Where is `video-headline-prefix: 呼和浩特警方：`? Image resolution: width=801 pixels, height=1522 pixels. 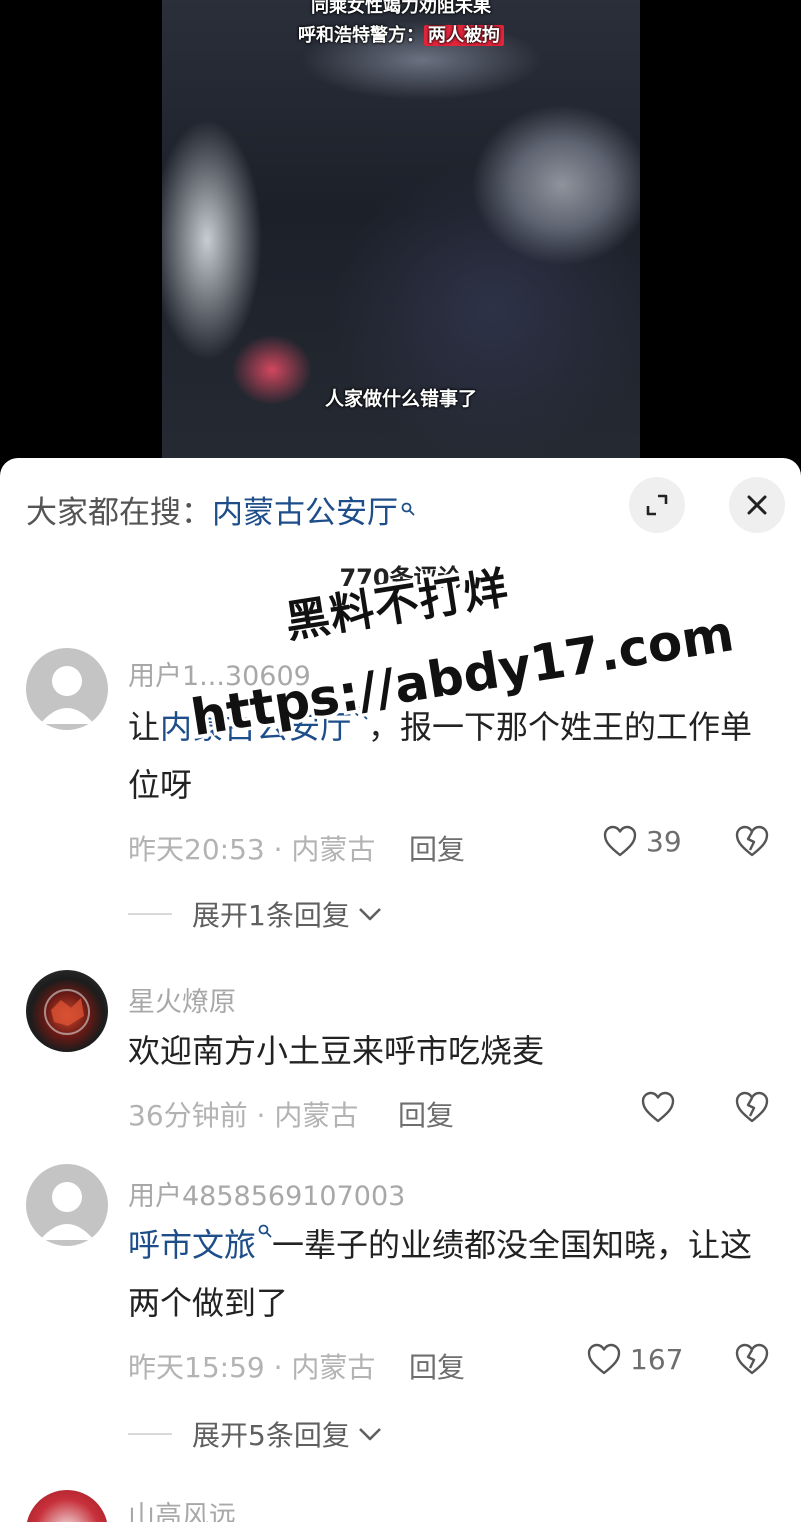 video-headline-prefix: 呼和浩特警方： is located at coordinates (361, 35).